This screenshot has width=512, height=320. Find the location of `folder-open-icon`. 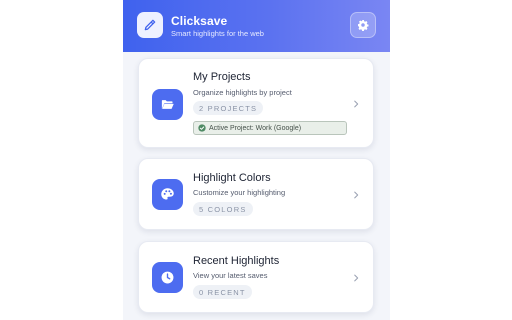

folder-open-icon is located at coordinates (167, 104).